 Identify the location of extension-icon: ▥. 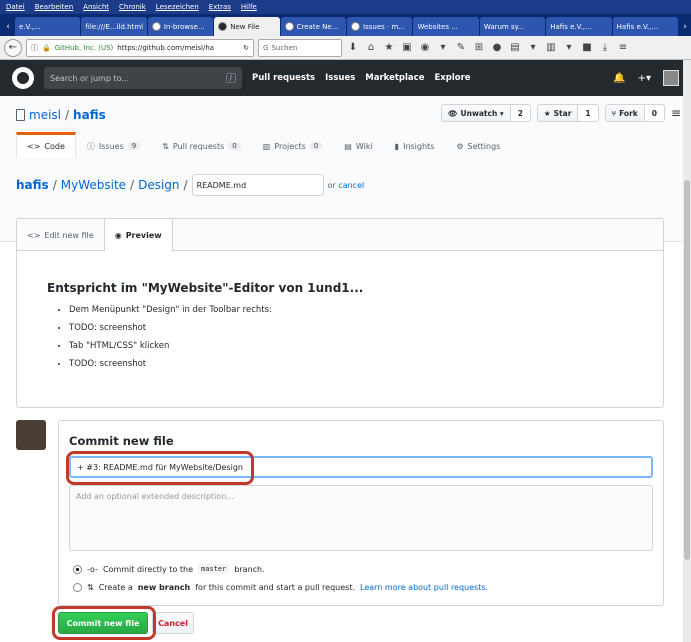
(551, 48).